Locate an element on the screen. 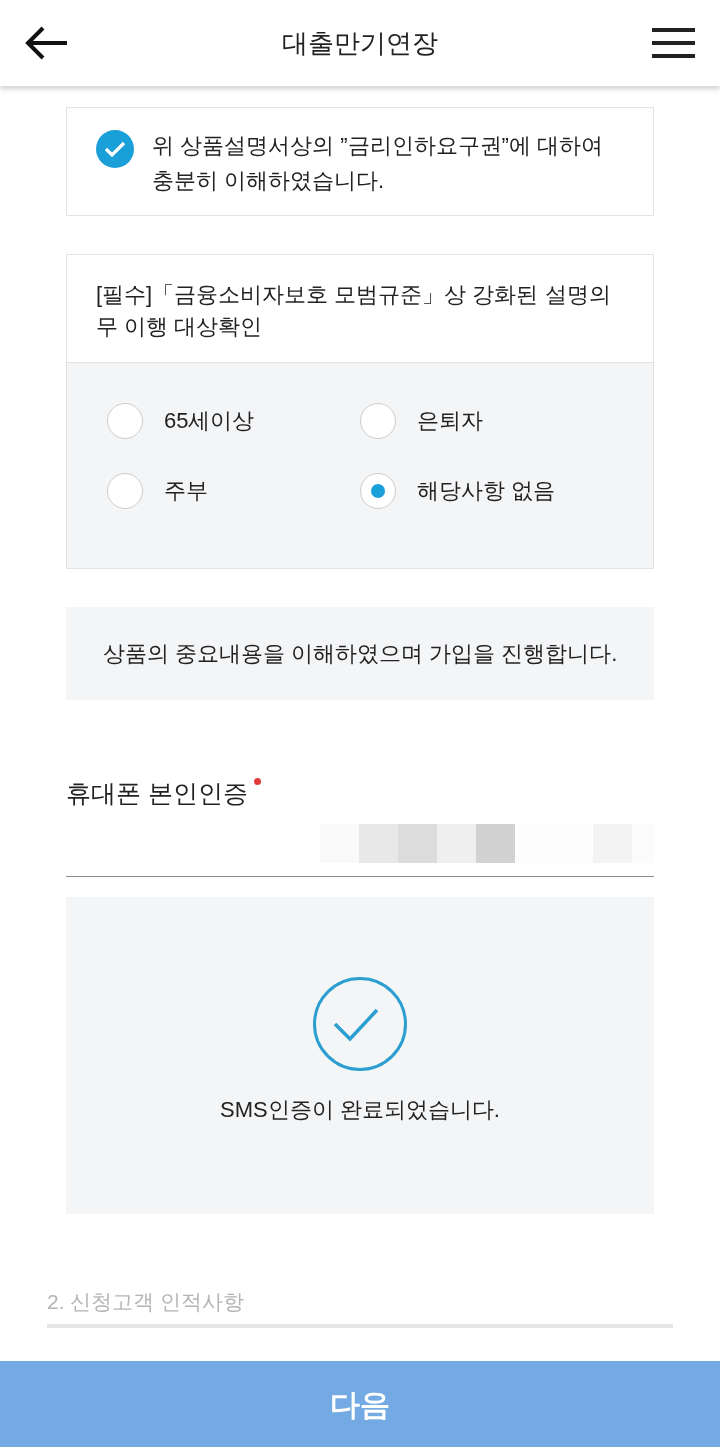 This screenshot has height=1447, width=720. phone-verification-label: 휴대폰 본인인증 is located at coordinates (157, 793).